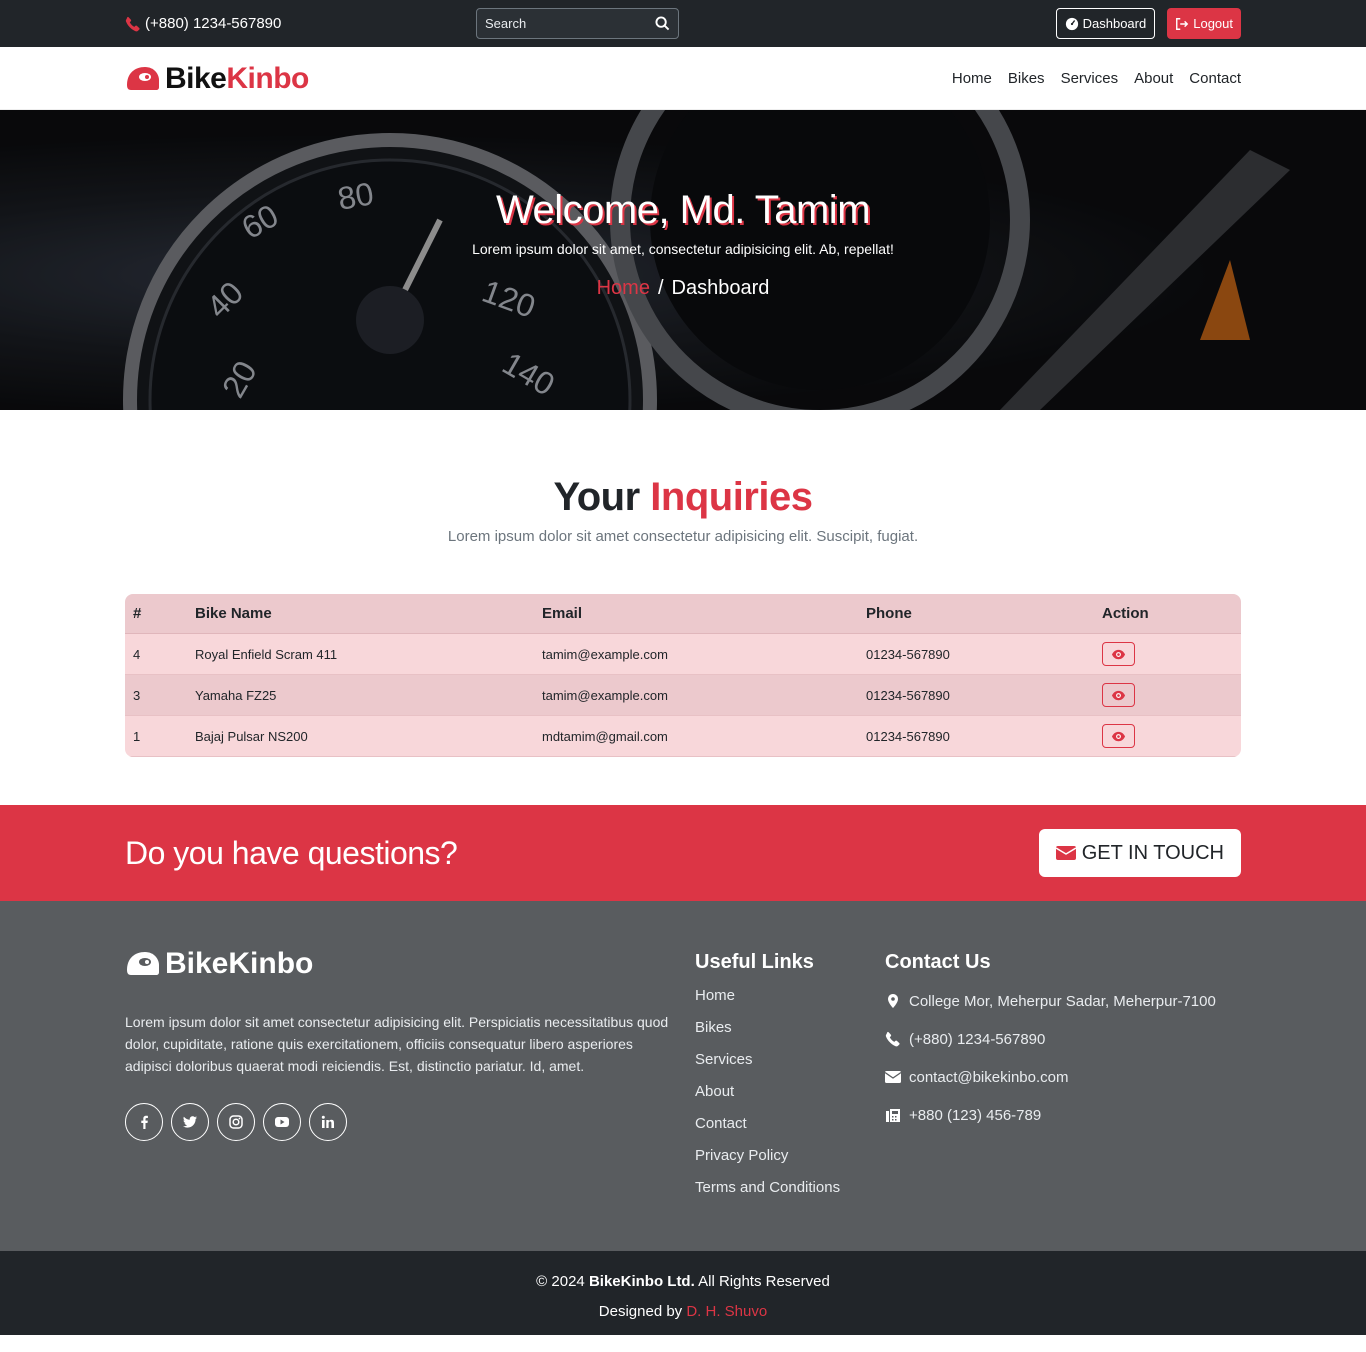 This screenshot has width=1366, height=1352. What do you see at coordinates (1213, 23) in the screenshot?
I see `logout-label: Logout` at bounding box center [1213, 23].